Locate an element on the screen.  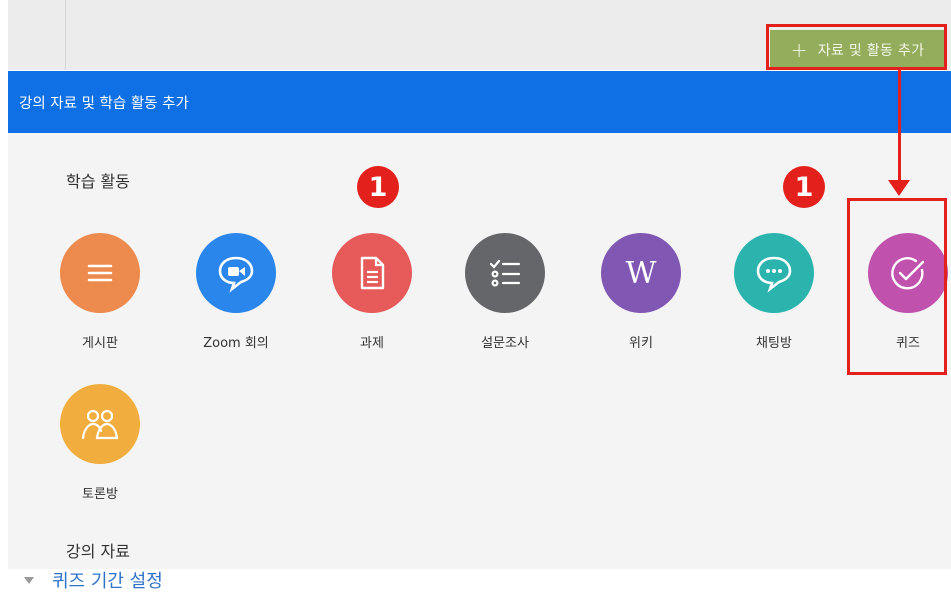
discussion-icon-circle is located at coordinates (100, 424).